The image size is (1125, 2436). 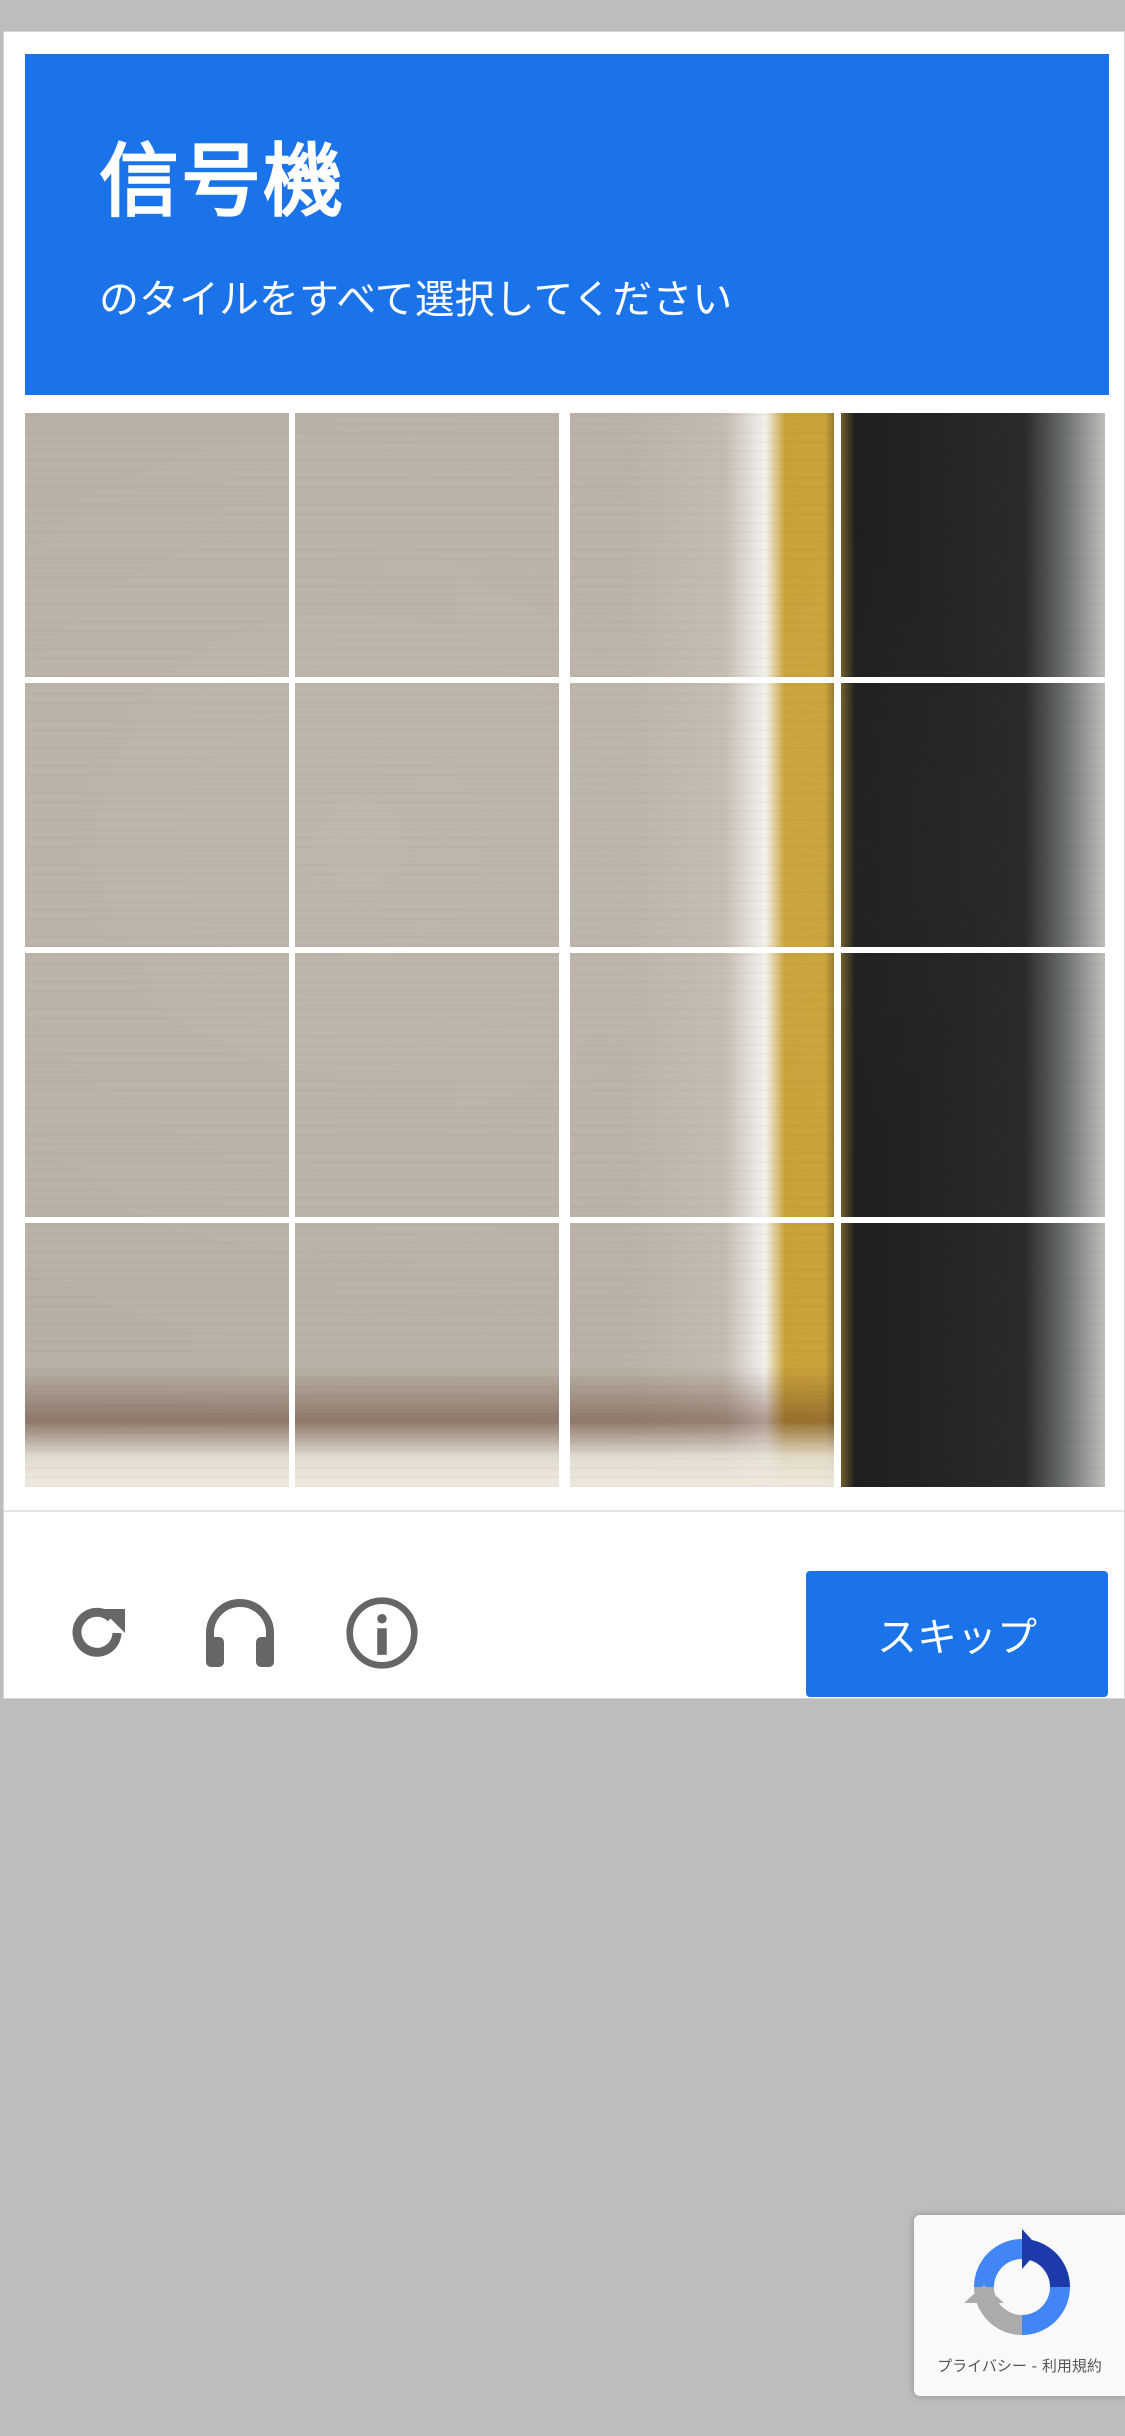 What do you see at coordinates (416, 300) in the screenshot?
I see `challenge-instruction: のタイルをすべて選択してください` at bounding box center [416, 300].